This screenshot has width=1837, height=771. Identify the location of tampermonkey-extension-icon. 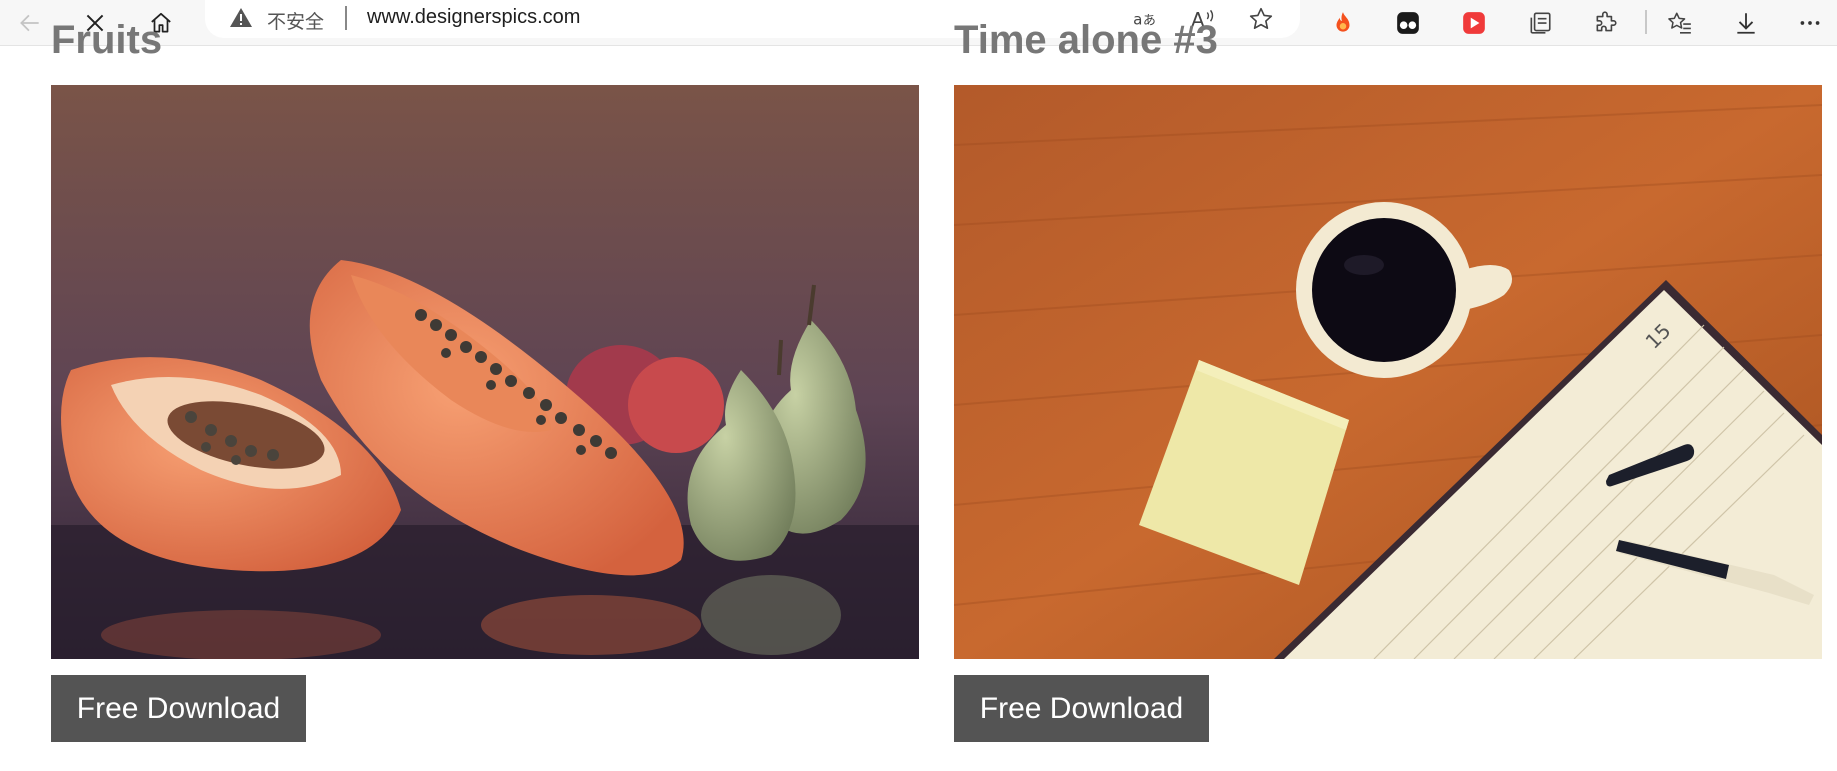
(1408, 23).